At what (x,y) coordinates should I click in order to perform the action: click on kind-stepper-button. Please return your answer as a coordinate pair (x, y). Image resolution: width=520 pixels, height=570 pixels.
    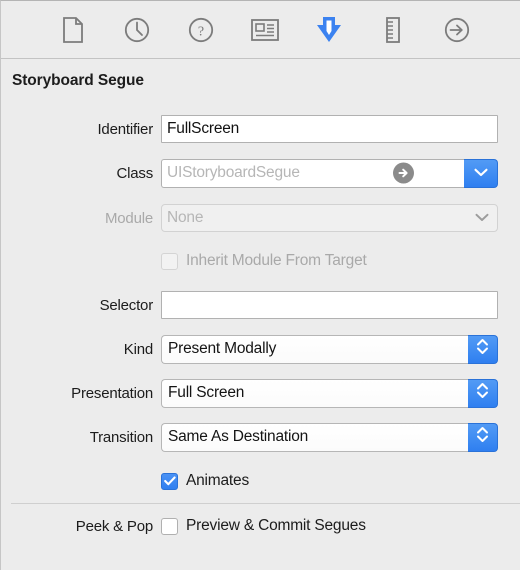
    Looking at the image, I should click on (483, 349).